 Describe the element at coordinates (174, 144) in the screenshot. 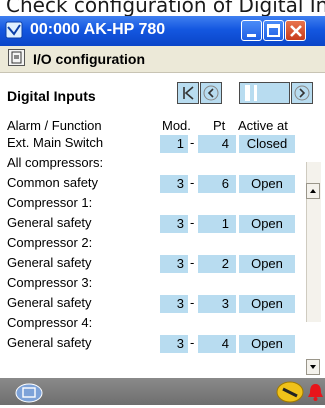

I see `module-field: 1` at that location.